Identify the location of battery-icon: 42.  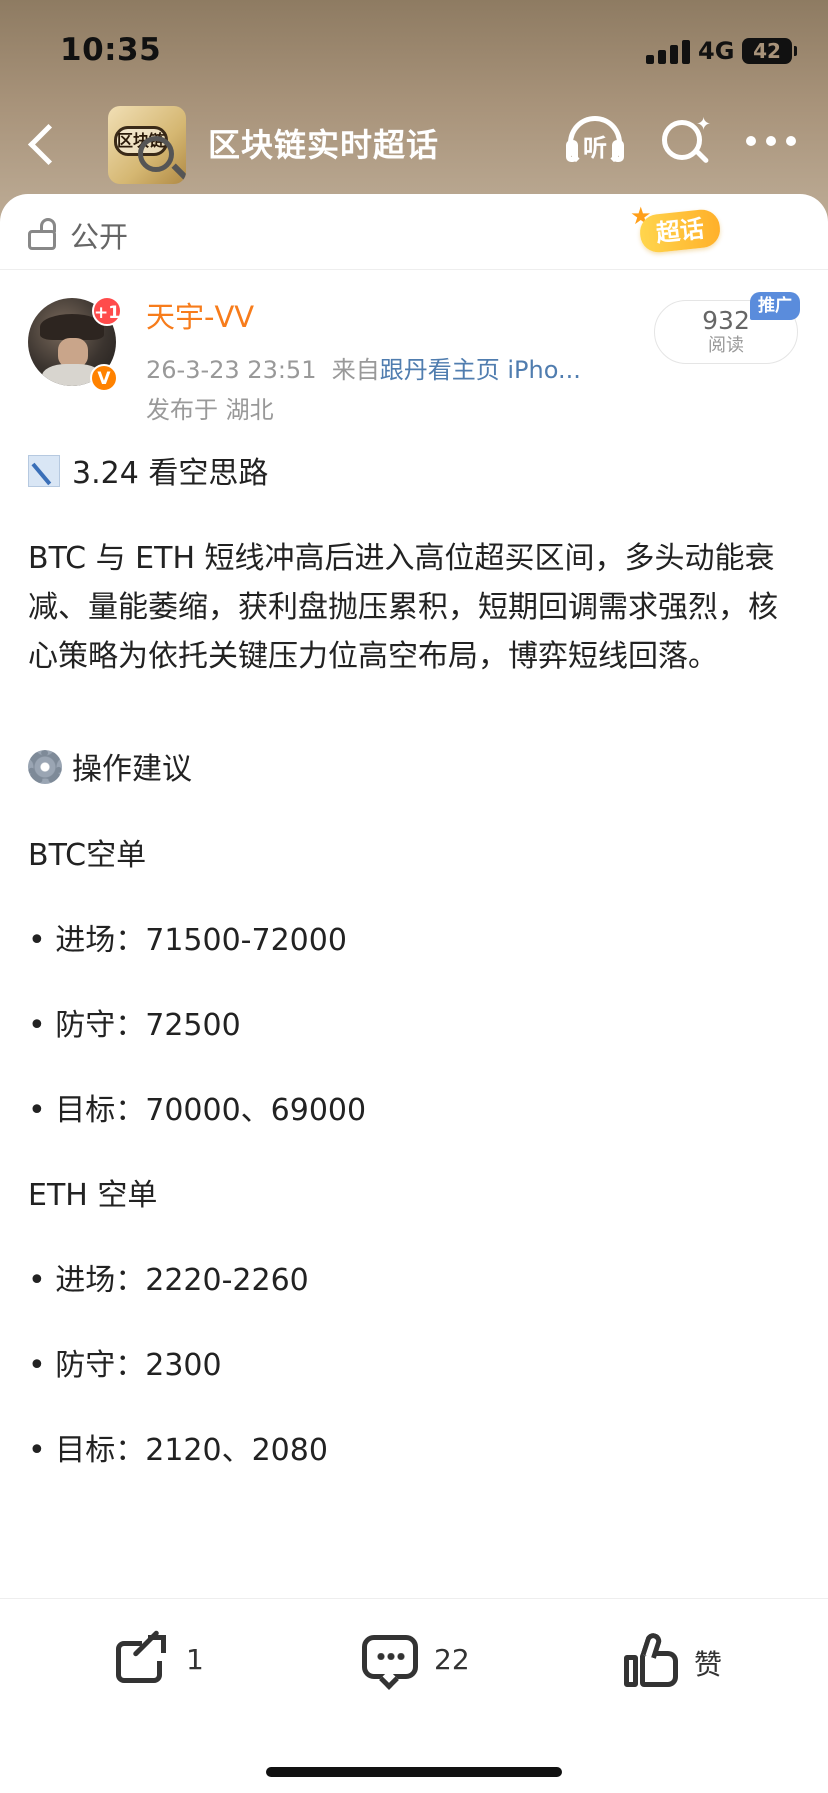
(769, 51).